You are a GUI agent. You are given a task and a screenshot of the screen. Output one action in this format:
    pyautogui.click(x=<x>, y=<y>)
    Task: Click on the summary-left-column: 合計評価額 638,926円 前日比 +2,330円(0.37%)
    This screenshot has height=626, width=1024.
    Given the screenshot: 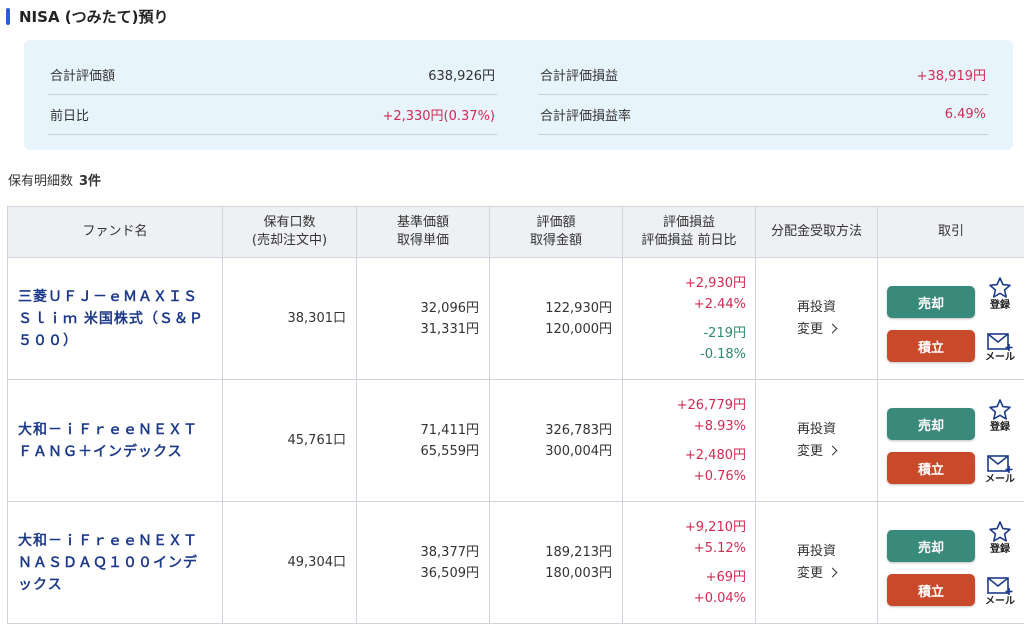 What is the action you would take?
    pyautogui.click(x=272, y=95)
    